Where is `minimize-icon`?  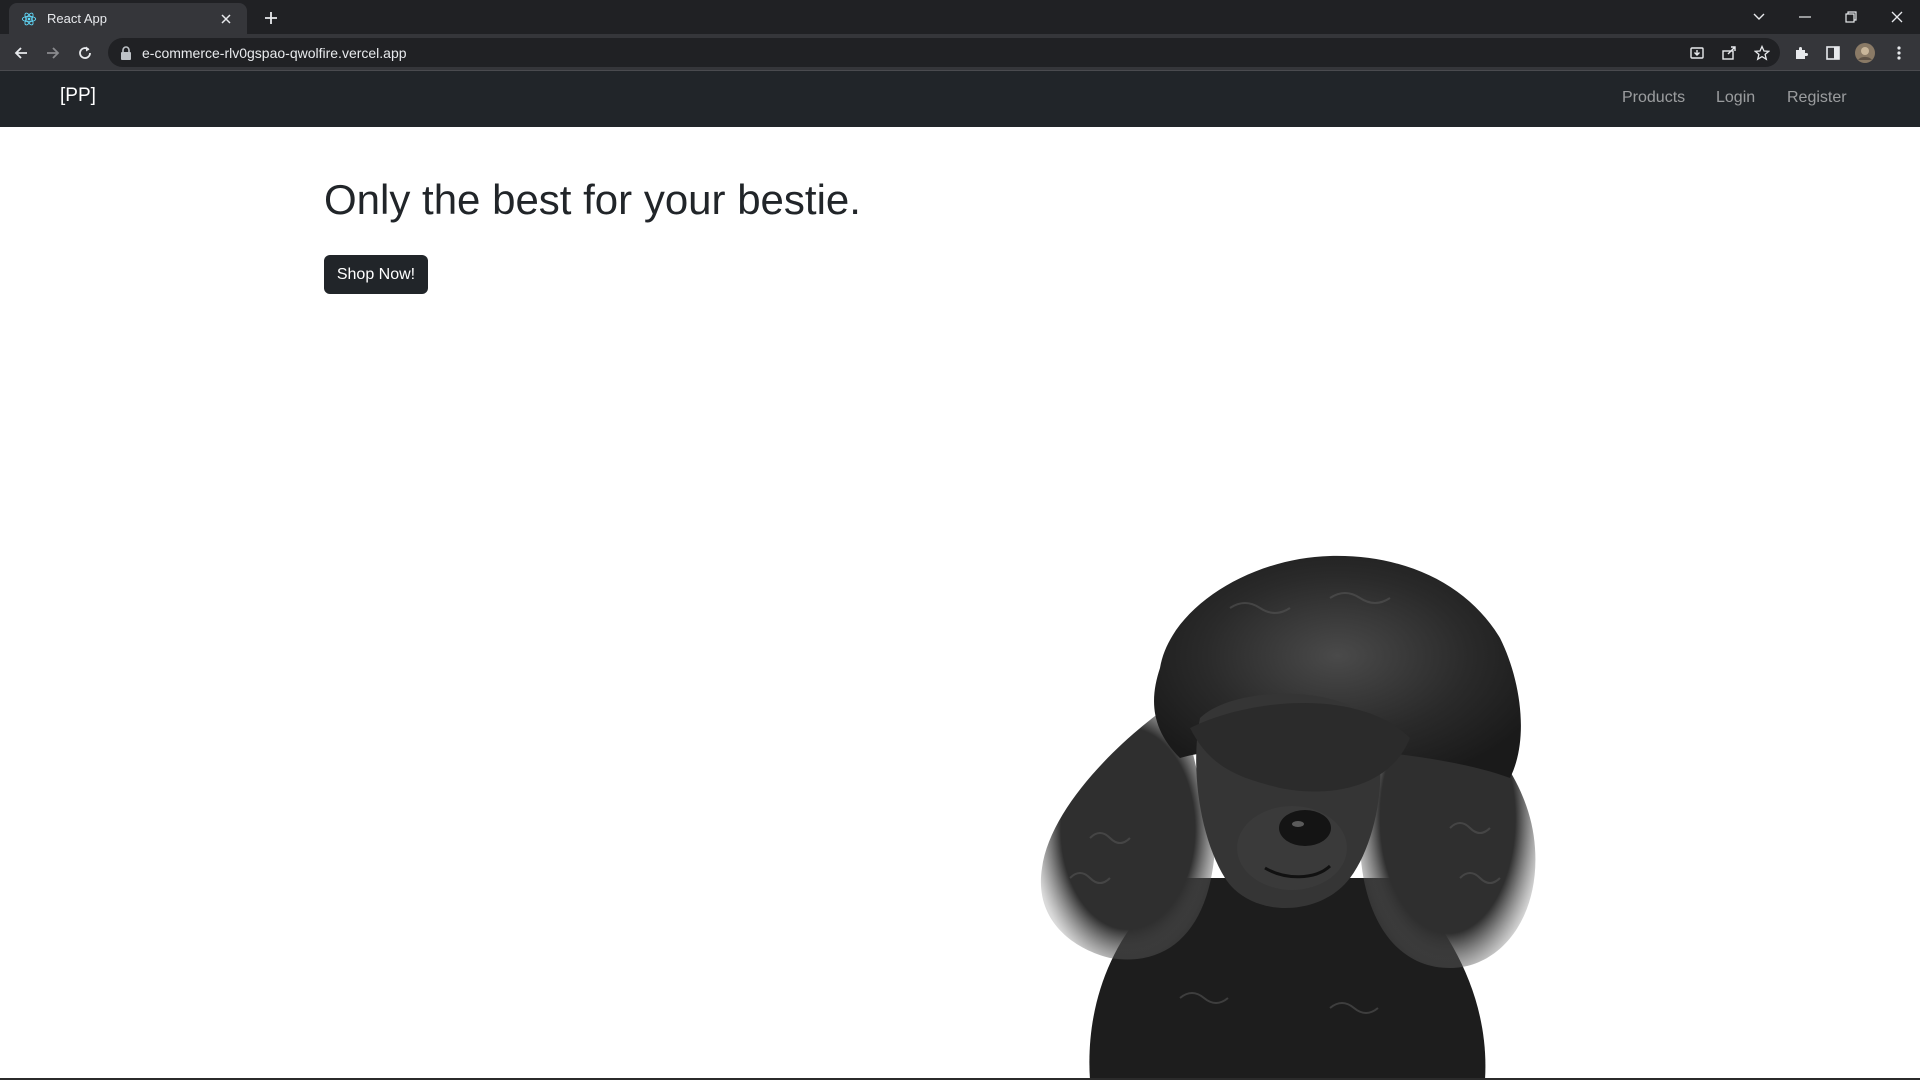
minimize-icon is located at coordinates (1805, 17).